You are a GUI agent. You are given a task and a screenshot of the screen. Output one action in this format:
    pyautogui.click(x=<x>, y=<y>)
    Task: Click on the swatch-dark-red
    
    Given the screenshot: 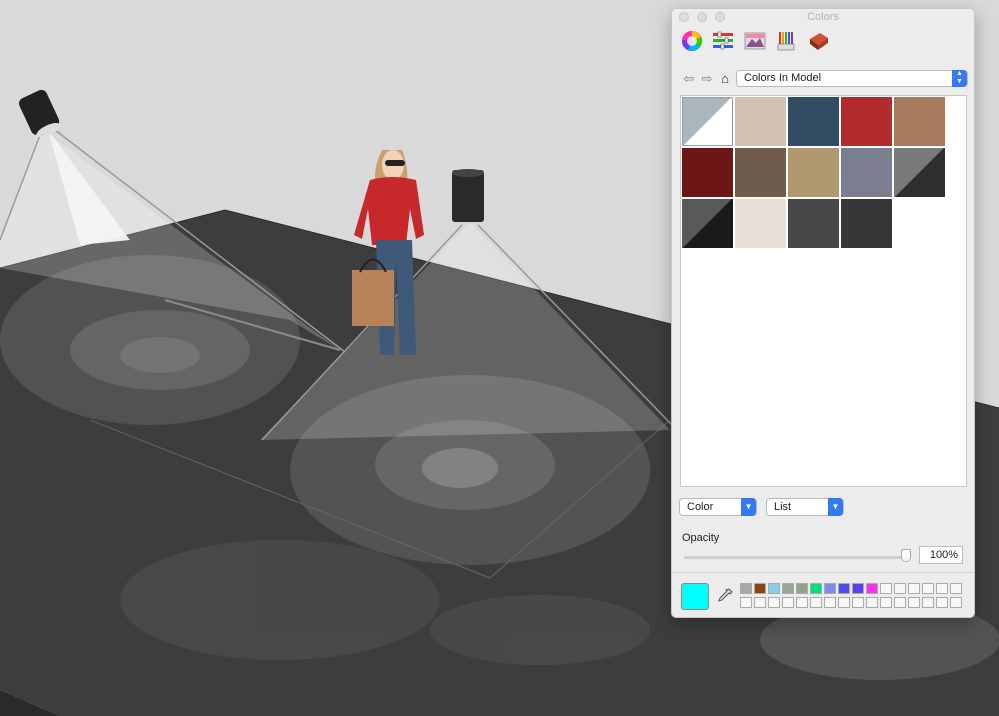 What is the action you would take?
    pyautogui.click(x=707, y=172)
    